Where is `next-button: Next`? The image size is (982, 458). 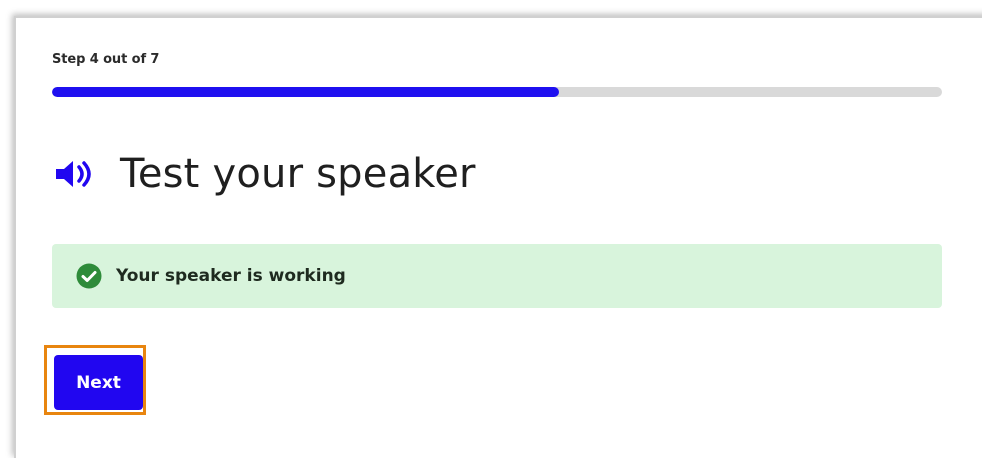 next-button: Next is located at coordinates (98, 382).